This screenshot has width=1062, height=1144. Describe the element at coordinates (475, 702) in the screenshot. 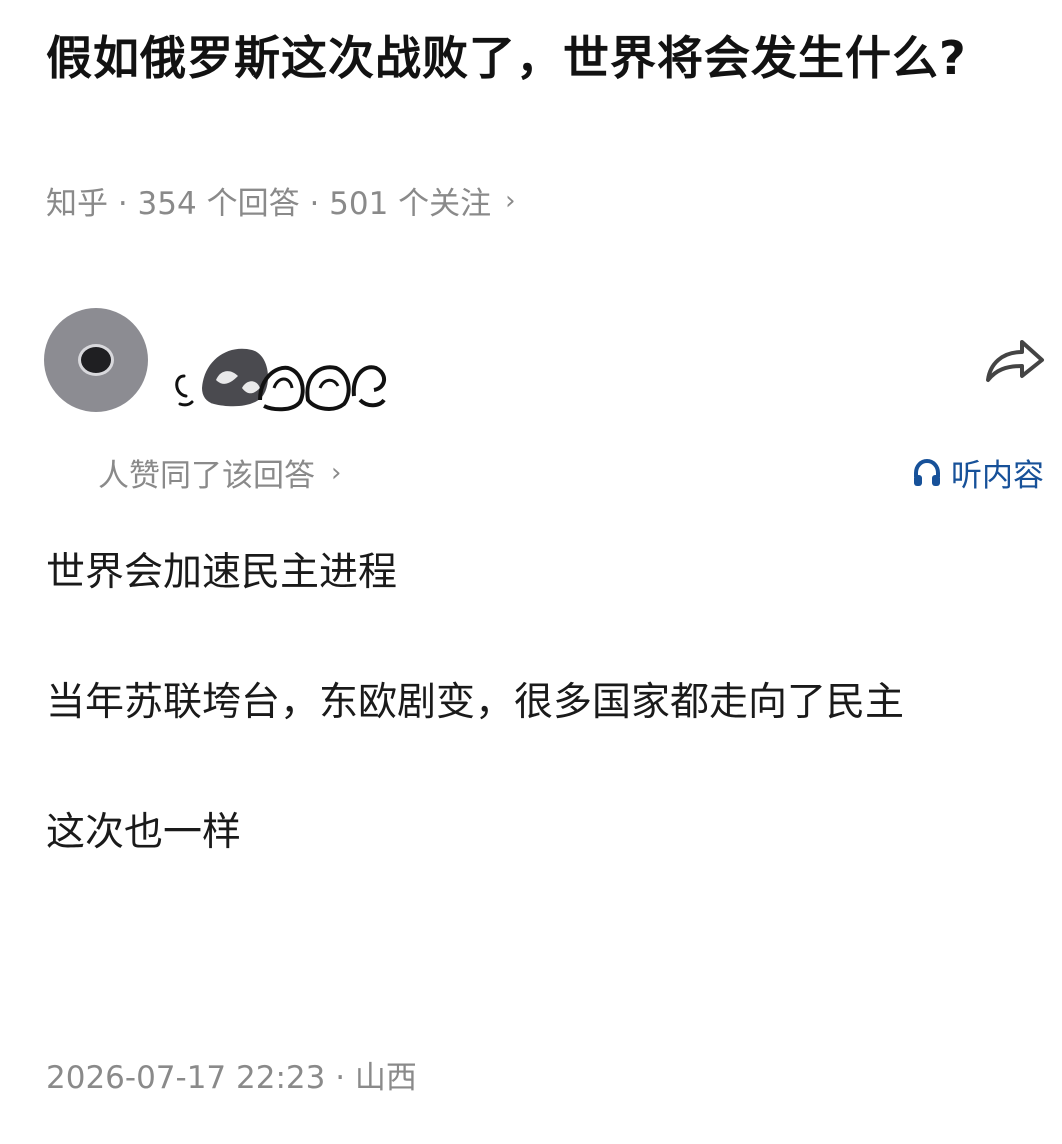

I see `answer-paragraph: 当年苏联垮台，东欧剧变，很多国家都走向了民主` at that location.